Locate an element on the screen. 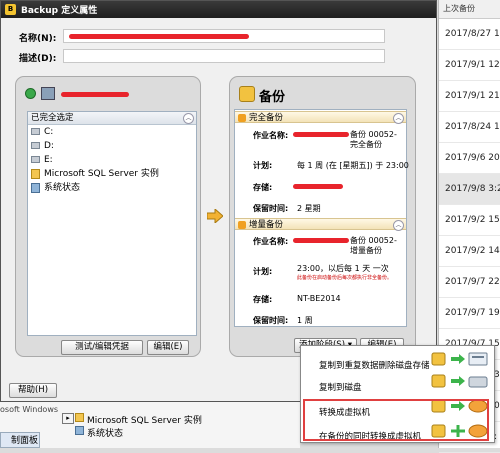  redacted-full-job-name is located at coordinates (321, 134).